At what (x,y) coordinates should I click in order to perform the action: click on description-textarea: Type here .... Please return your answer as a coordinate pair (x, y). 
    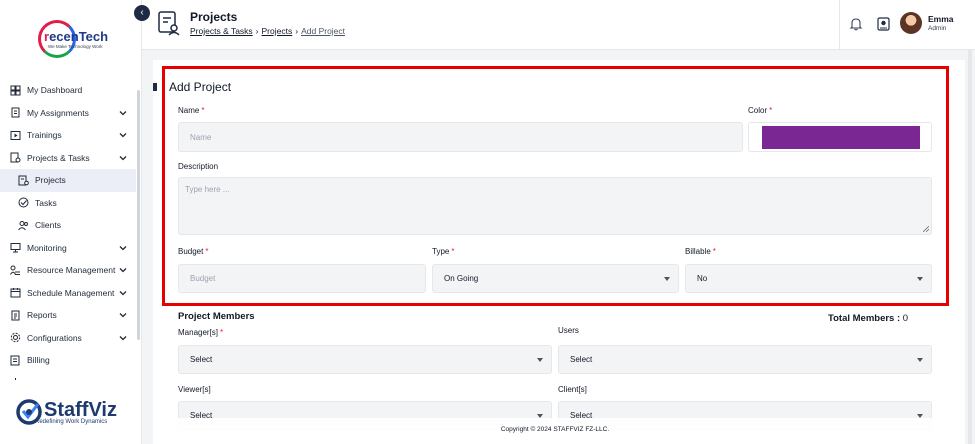
    Looking at the image, I should click on (555, 206).